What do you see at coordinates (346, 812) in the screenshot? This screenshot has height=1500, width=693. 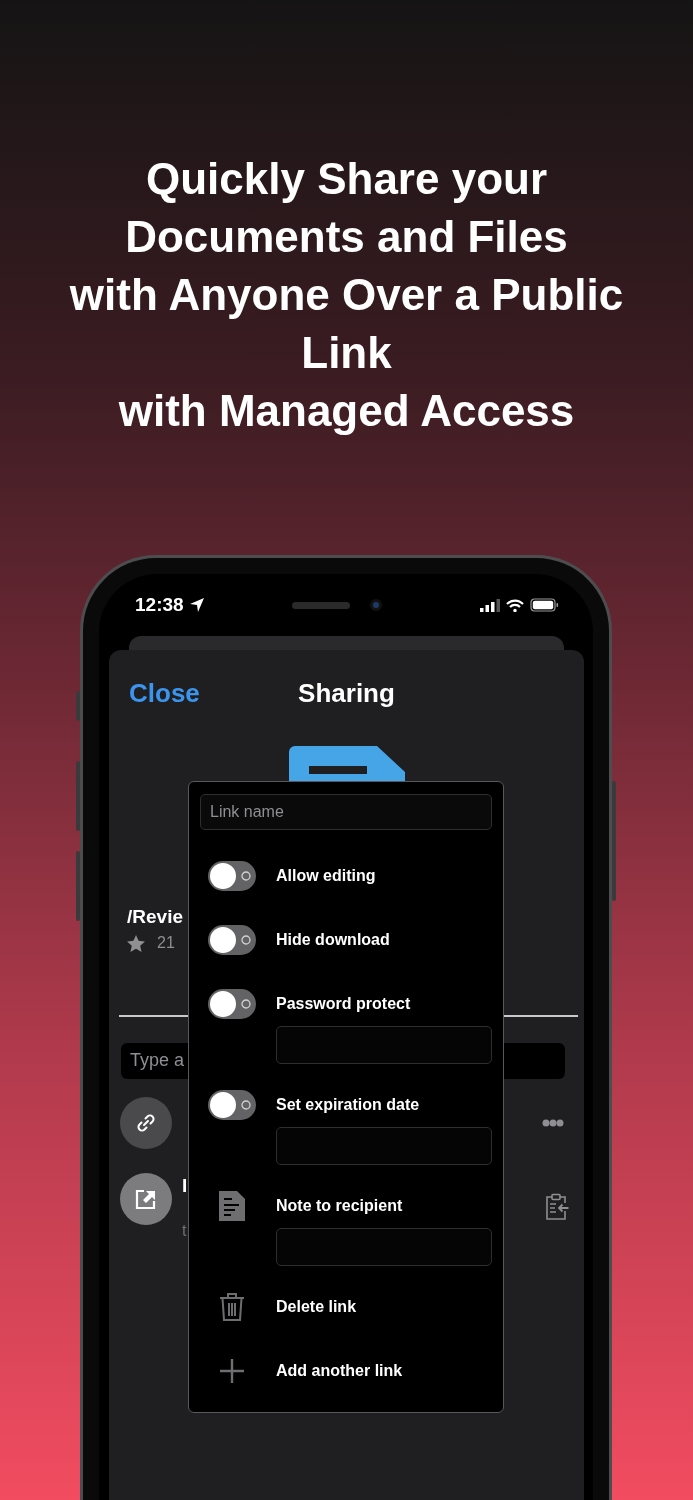 I see `link-name-field: Link name` at bounding box center [346, 812].